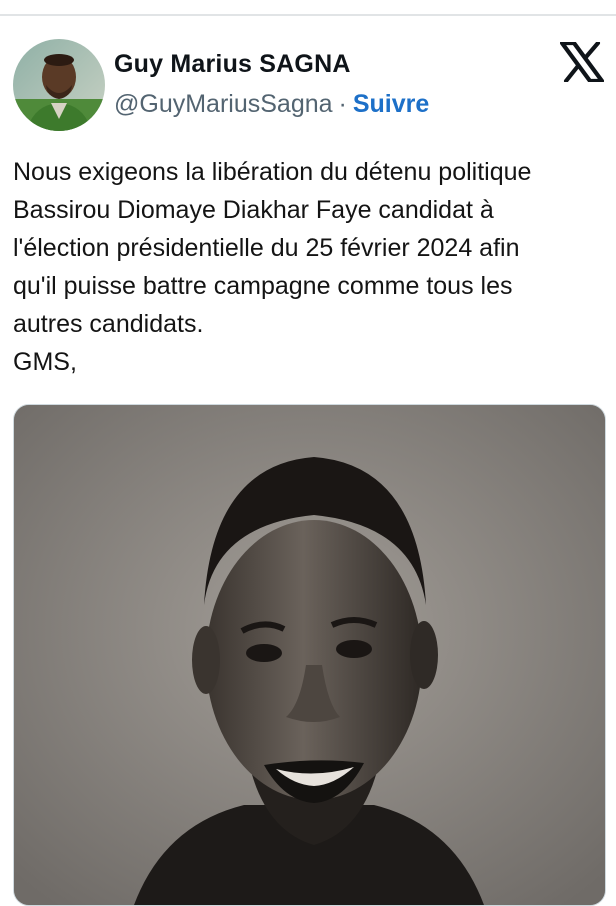 The image size is (616, 906). Describe the element at coordinates (308, 15) in the screenshot. I see `top-divider` at that location.